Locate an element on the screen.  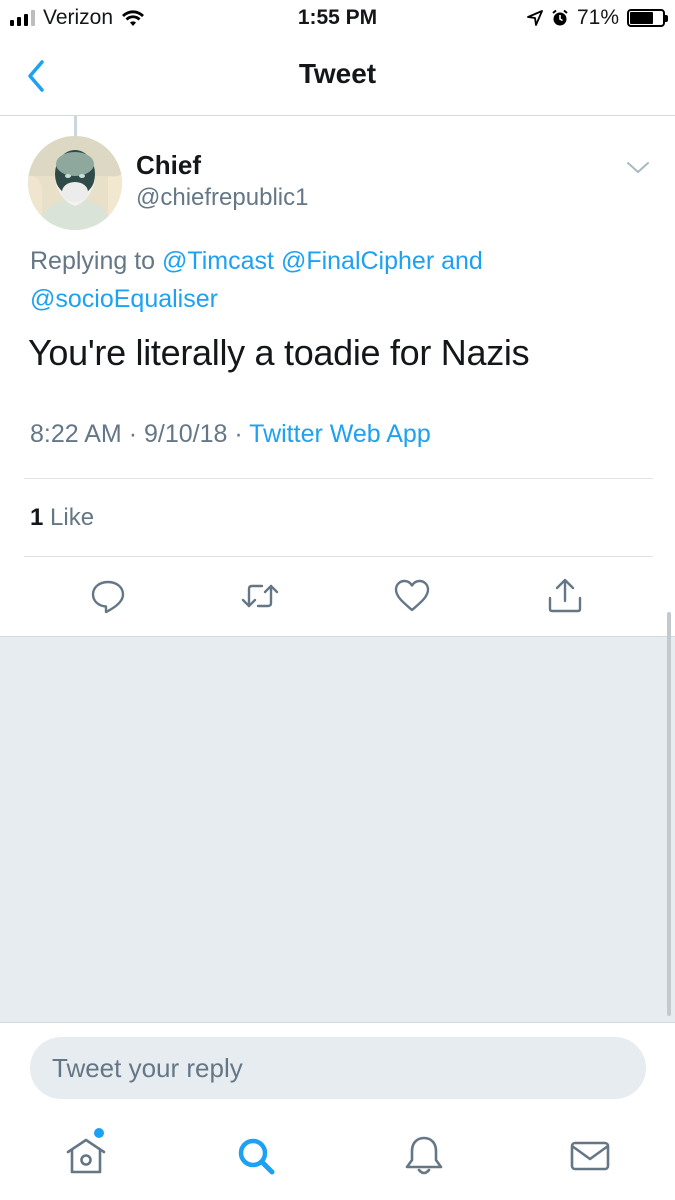
display-name: Chief is located at coordinates (168, 165).